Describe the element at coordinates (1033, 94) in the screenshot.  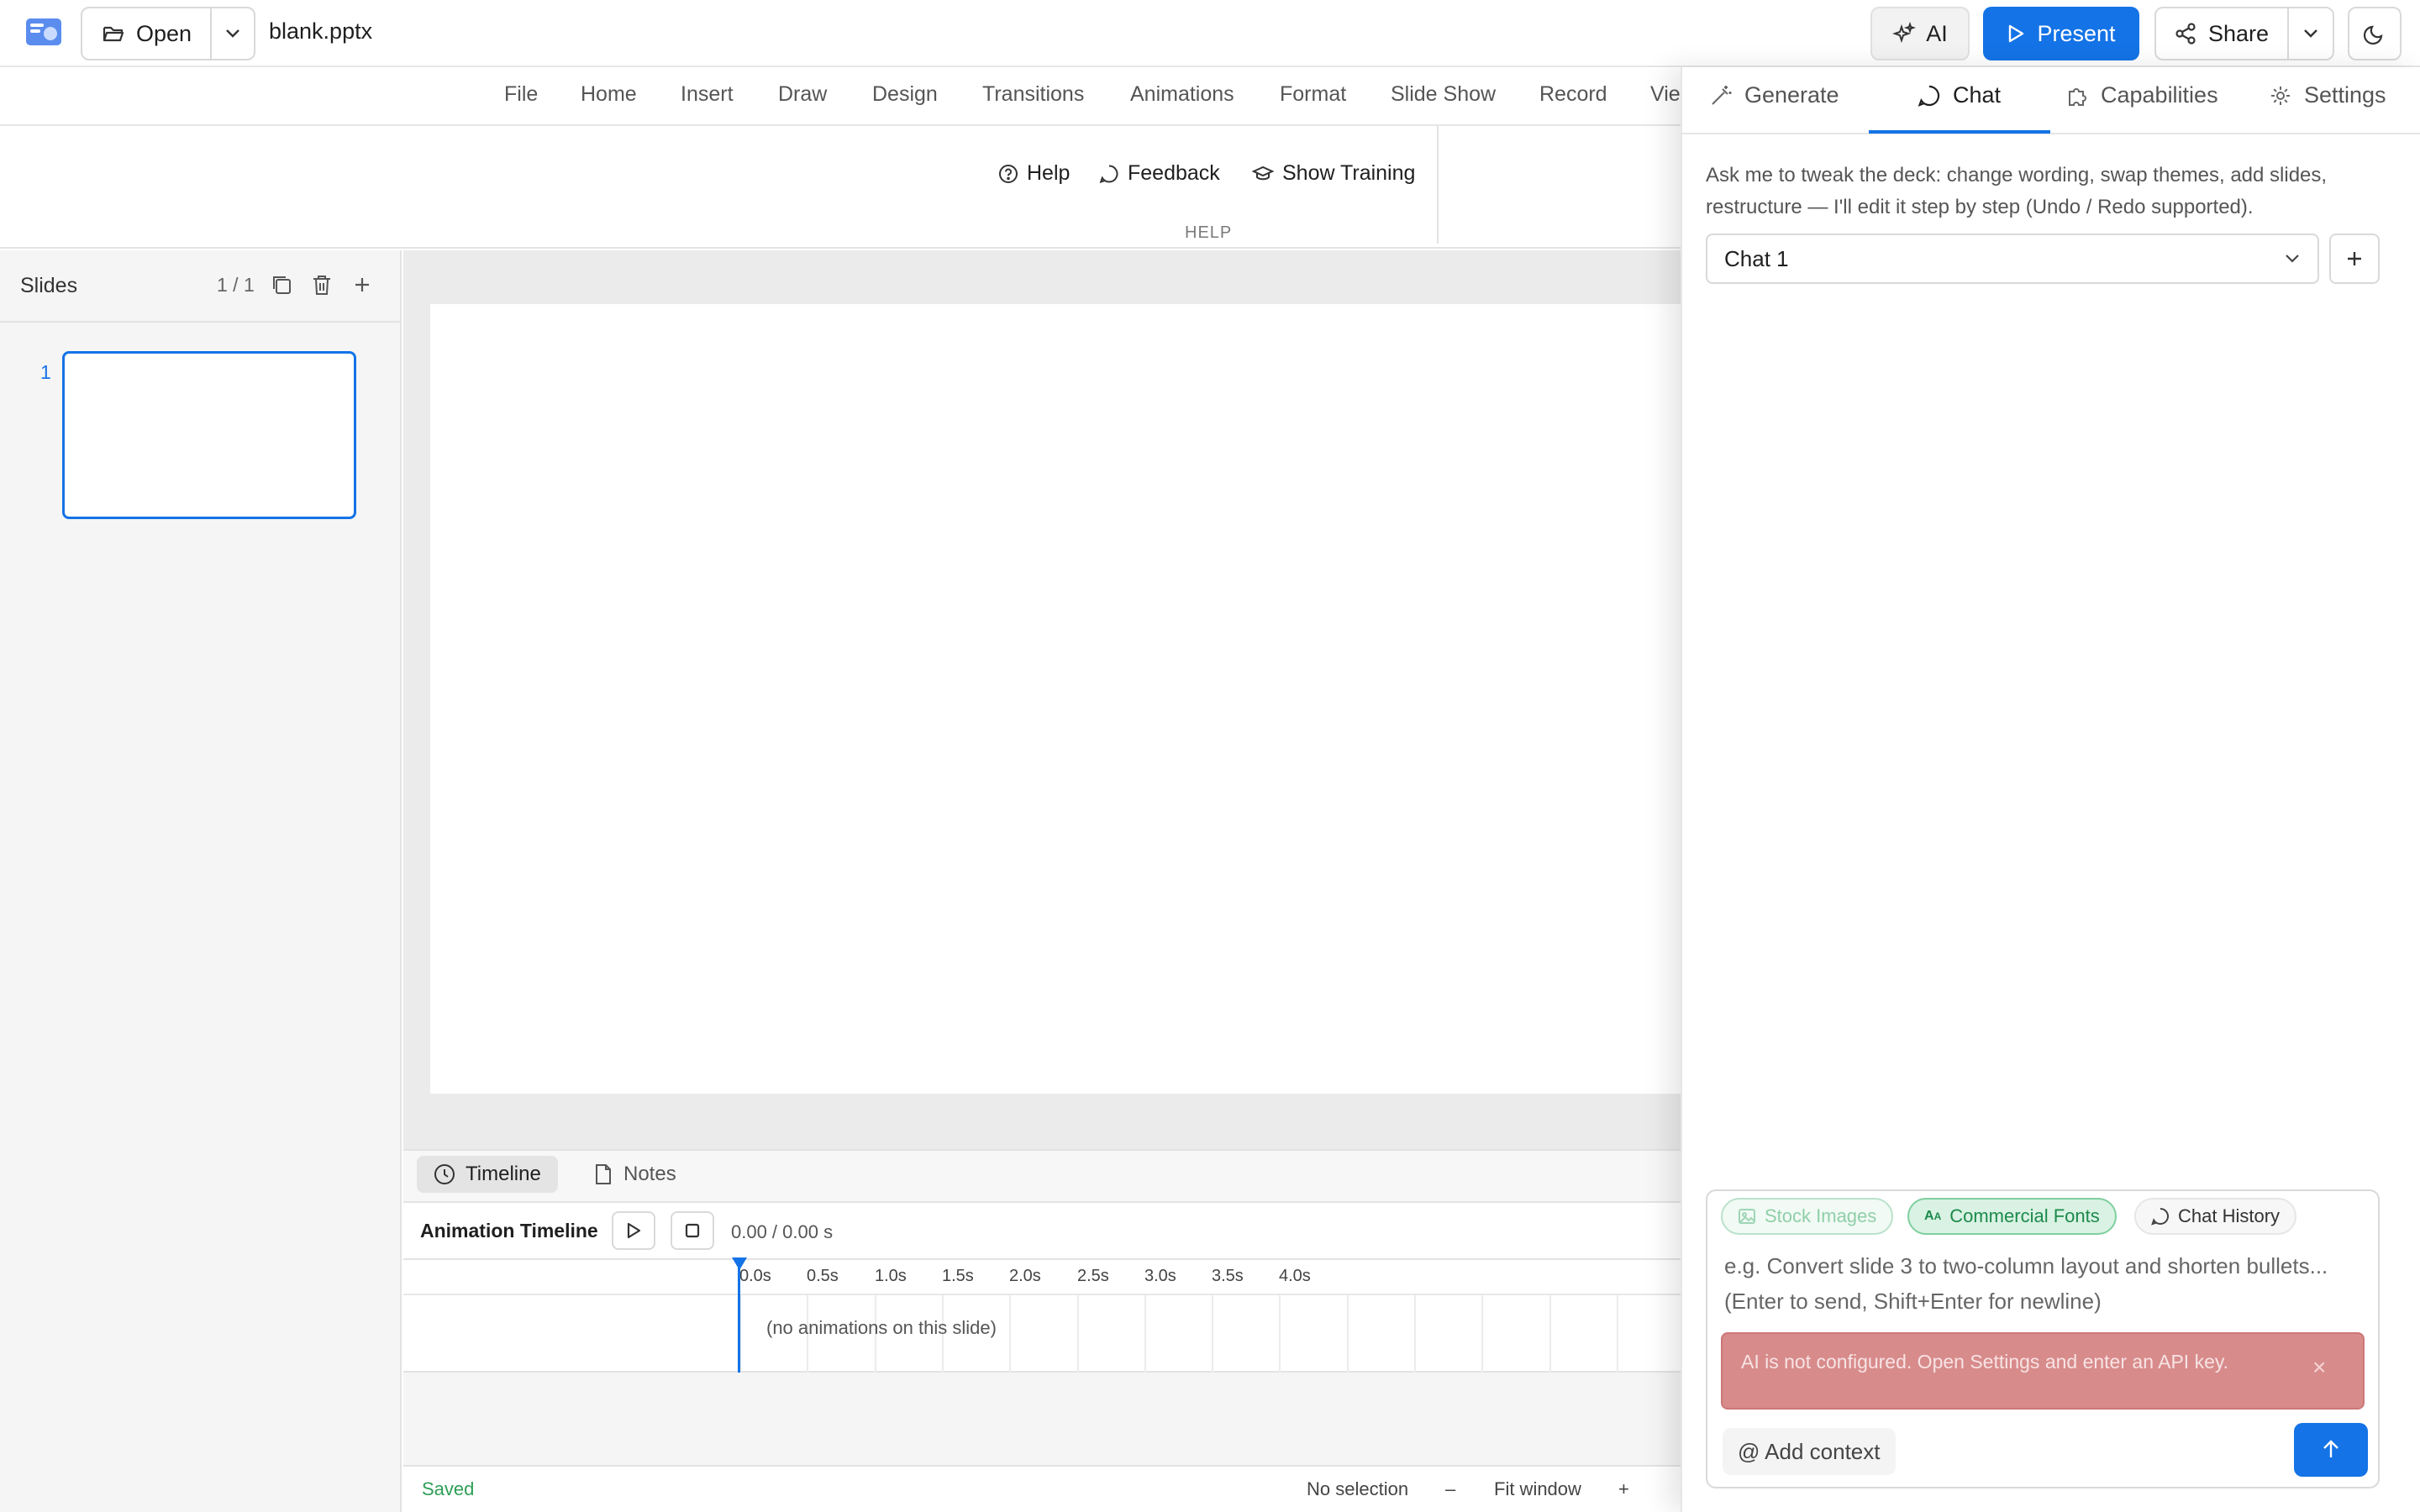
I see `tab-transitions: Transitions` at that location.